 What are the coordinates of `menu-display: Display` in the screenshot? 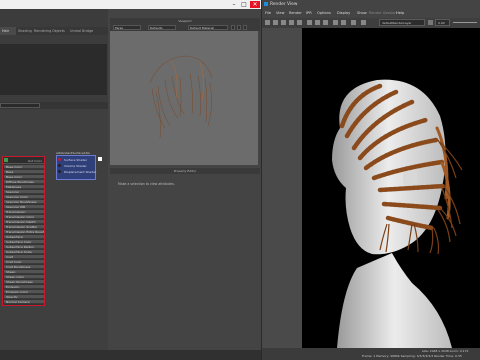 It's located at (343, 13).